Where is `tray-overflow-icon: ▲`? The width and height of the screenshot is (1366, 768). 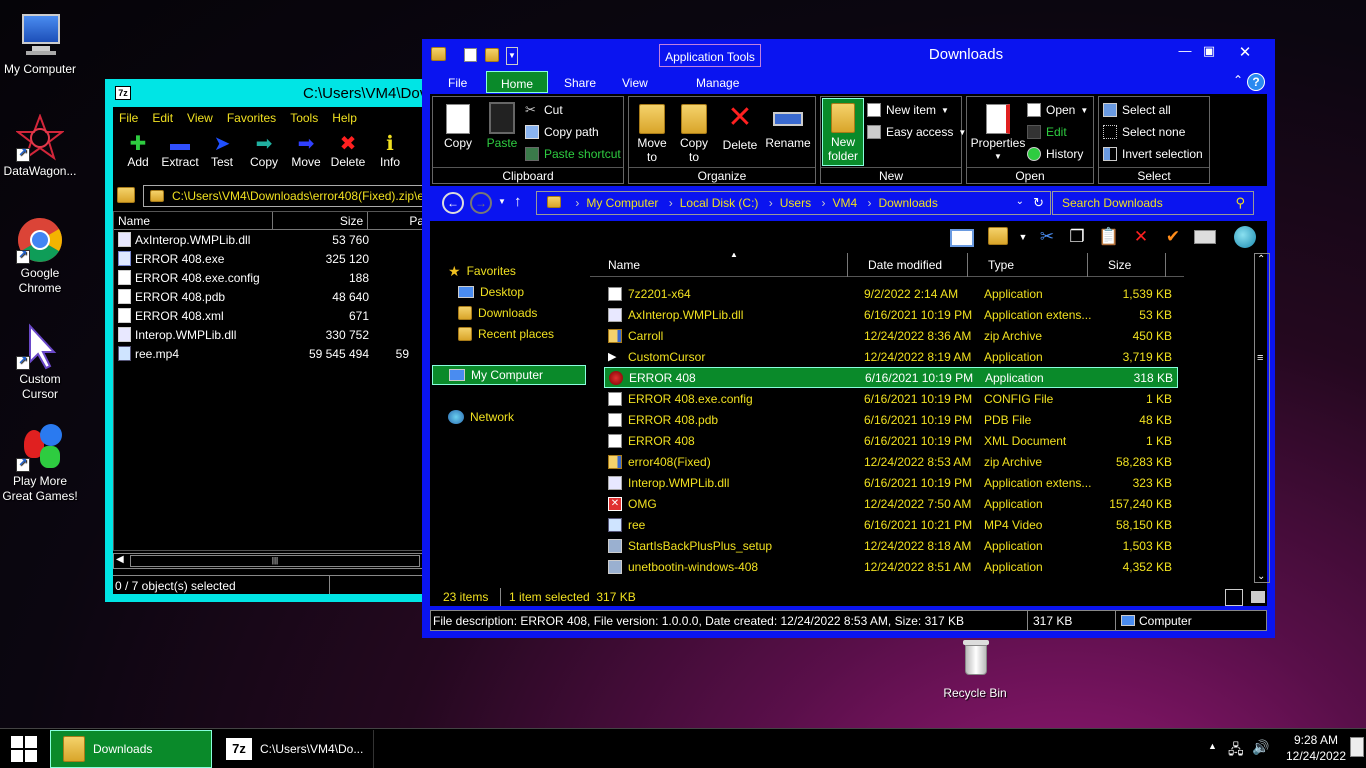
tray-overflow-icon: ▲ is located at coordinates (1212, 746).